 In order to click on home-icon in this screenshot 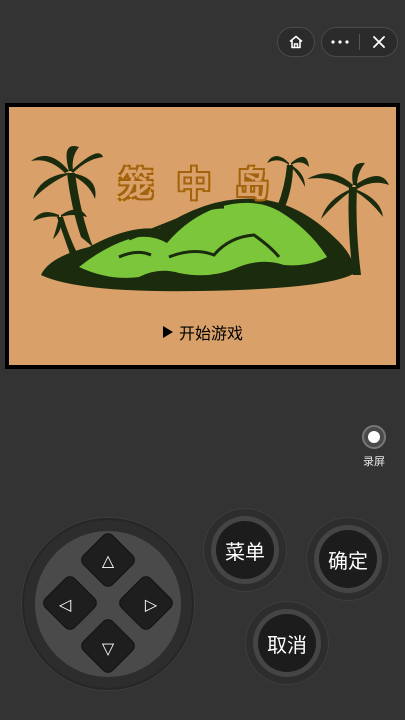, I will do `click(296, 42)`.